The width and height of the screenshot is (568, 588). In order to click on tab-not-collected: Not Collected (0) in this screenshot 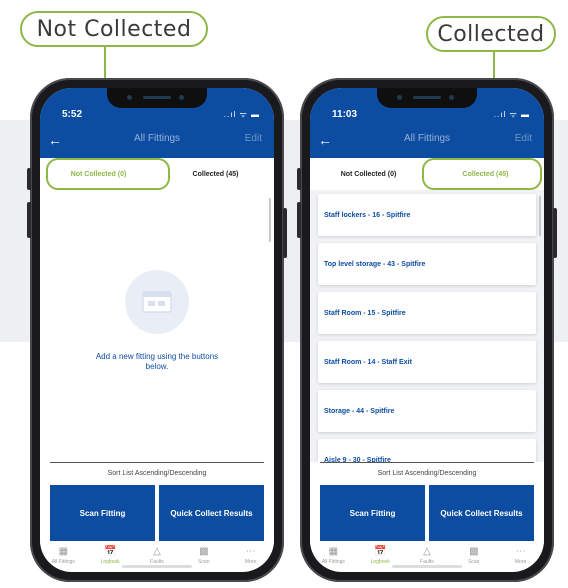, I will do `click(368, 174)`.